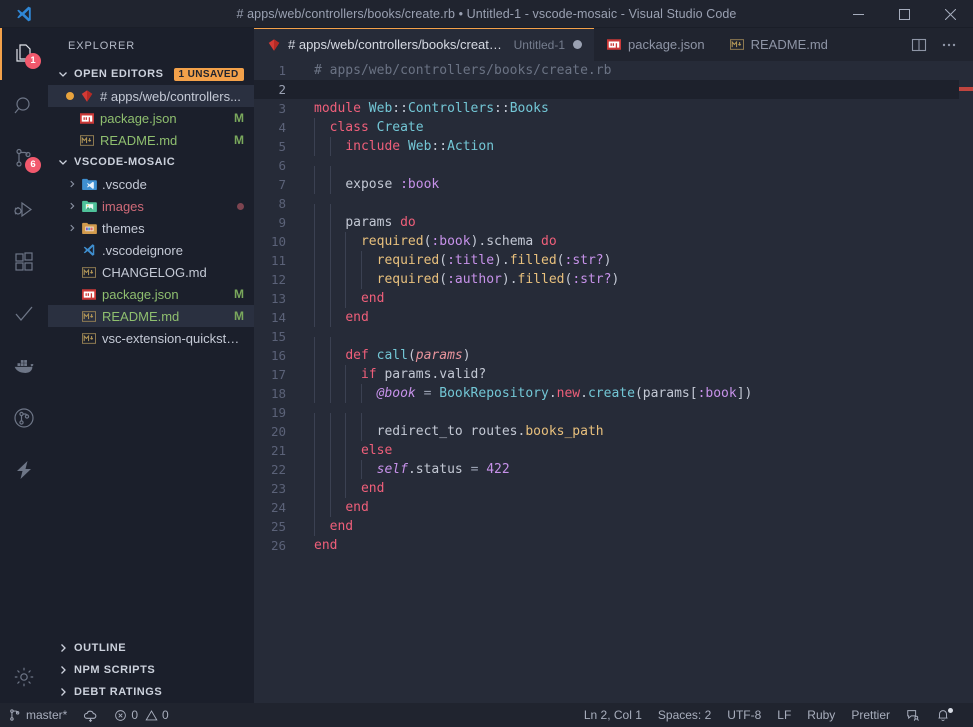 The image size is (973, 727). Describe the element at coordinates (613, 341) in the screenshot. I see `code-line: 15` at that location.